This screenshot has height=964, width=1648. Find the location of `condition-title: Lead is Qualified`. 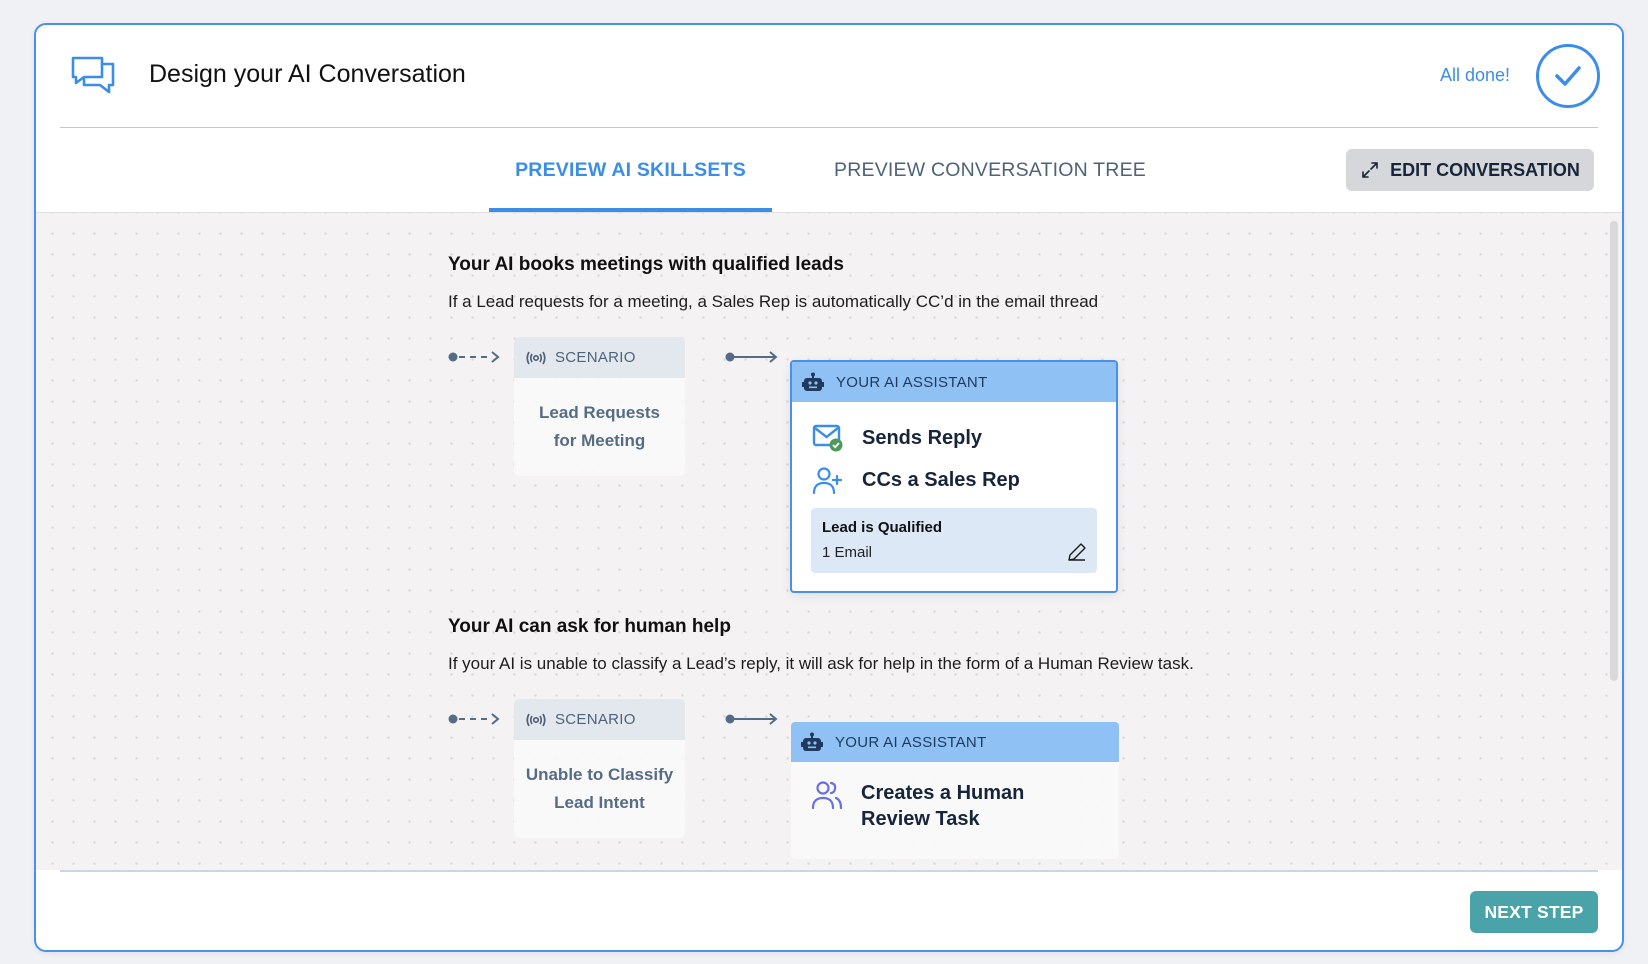

condition-title: Lead is Qualified is located at coordinates (882, 527).